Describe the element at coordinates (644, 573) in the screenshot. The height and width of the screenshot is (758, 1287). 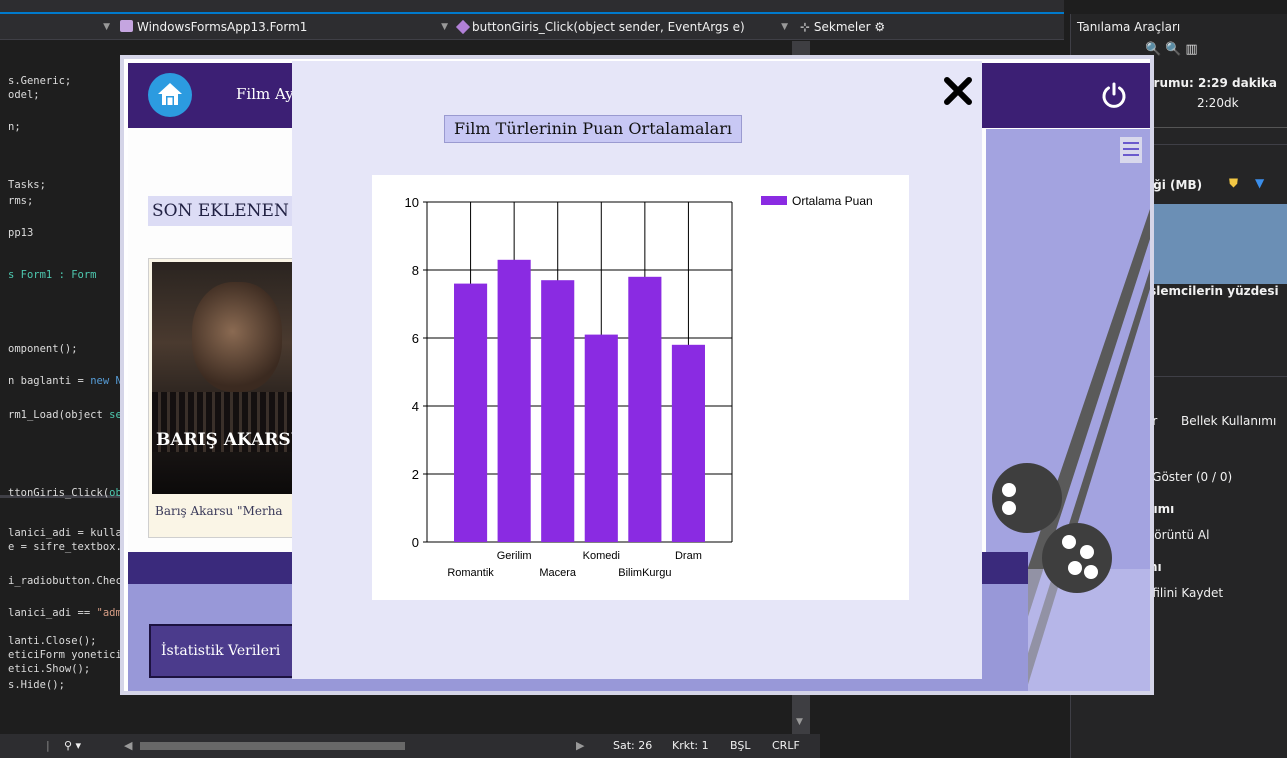
I see `x-tick-label: BilimKurgu` at that location.